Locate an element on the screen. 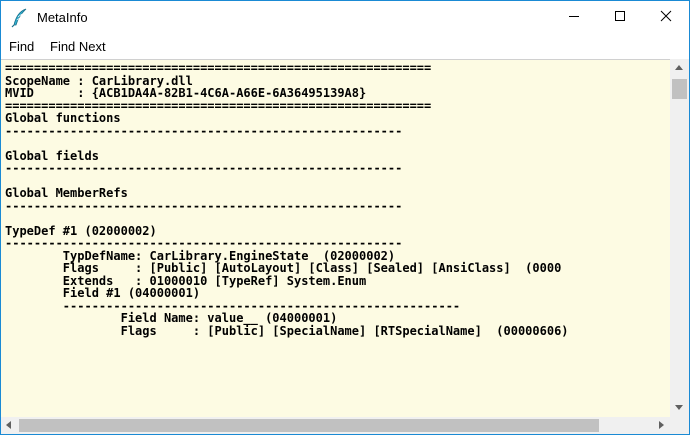  maximize-button is located at coordinates (620, 18).